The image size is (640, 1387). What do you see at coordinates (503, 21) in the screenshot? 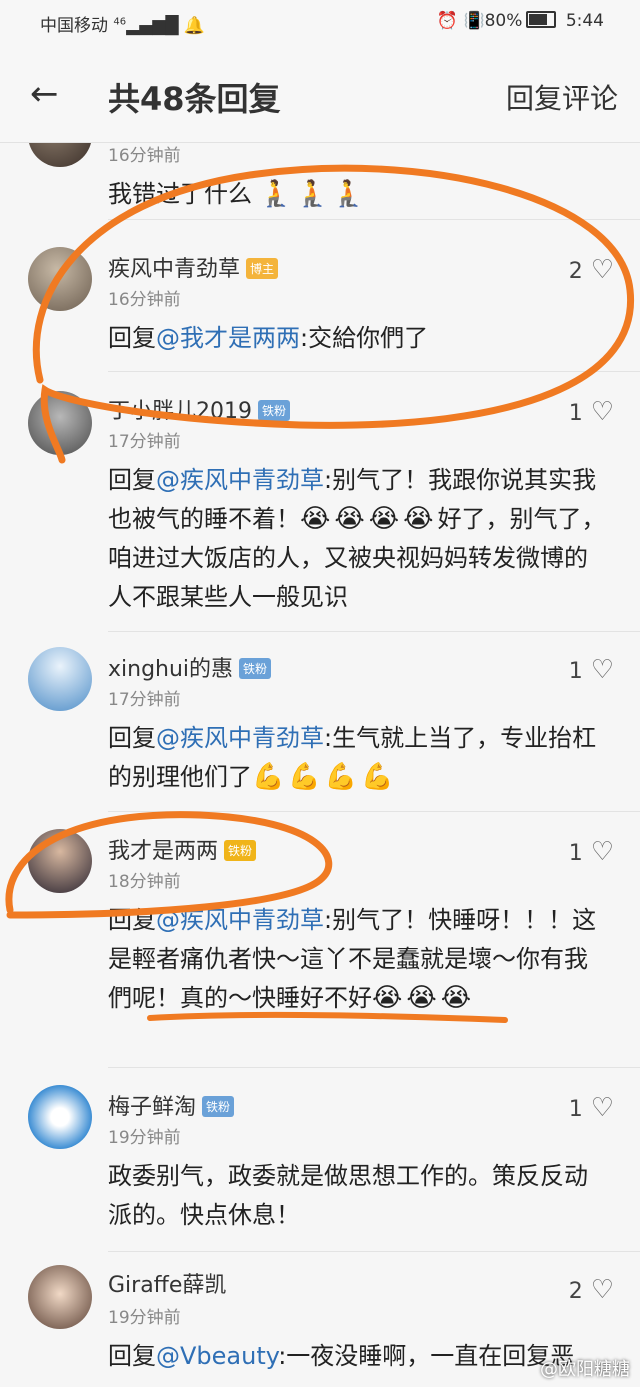
I see `battery-percent: 80%` at bounding box center [503, 21].